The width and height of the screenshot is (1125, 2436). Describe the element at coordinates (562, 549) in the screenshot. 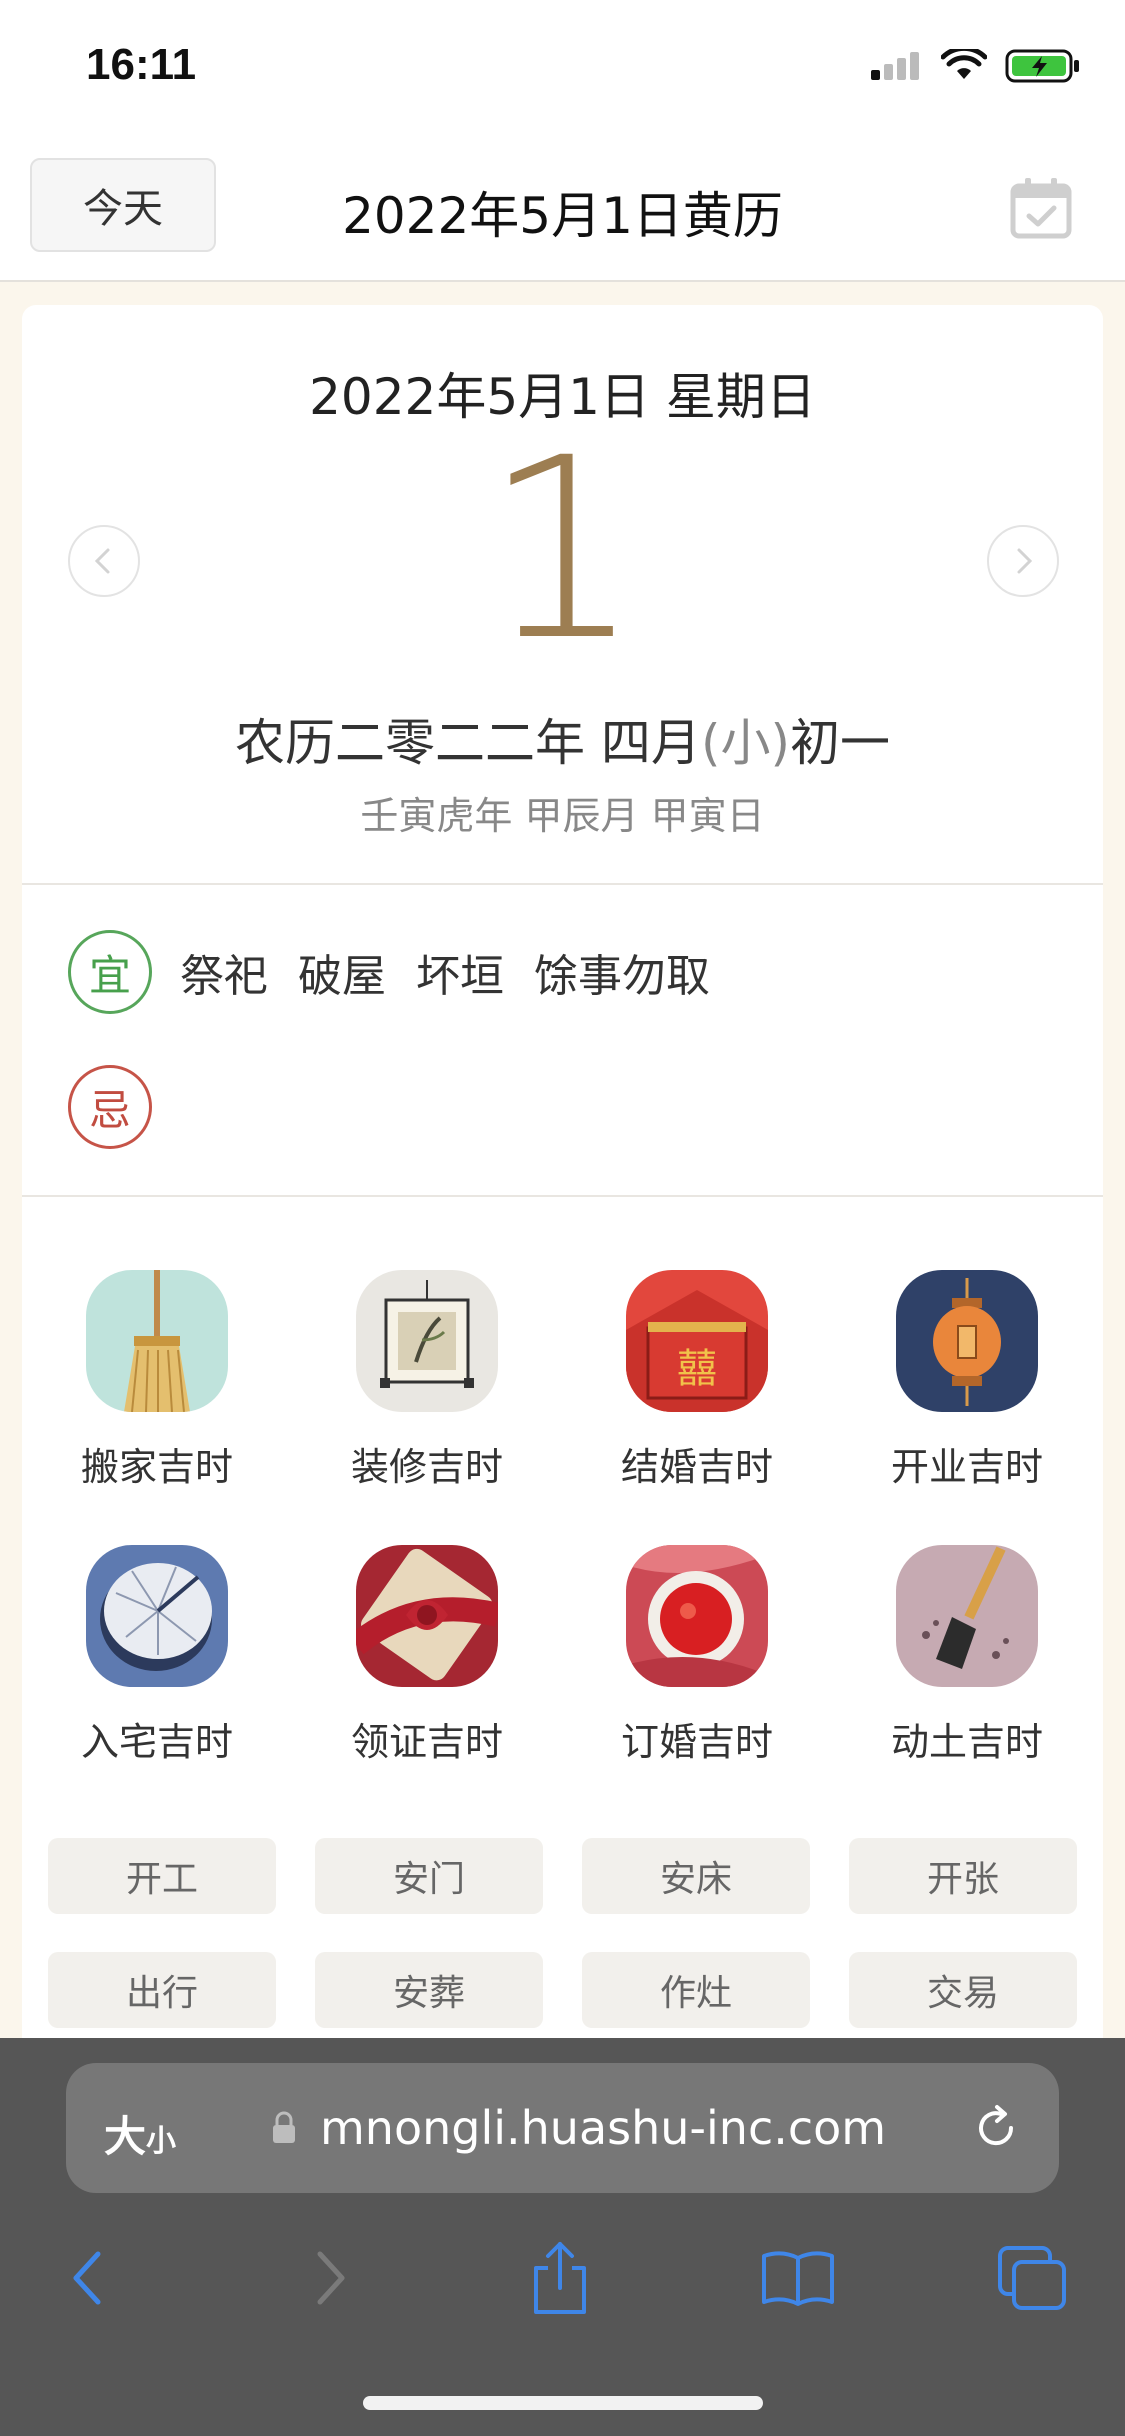

I see `day-number: 1` at that location.